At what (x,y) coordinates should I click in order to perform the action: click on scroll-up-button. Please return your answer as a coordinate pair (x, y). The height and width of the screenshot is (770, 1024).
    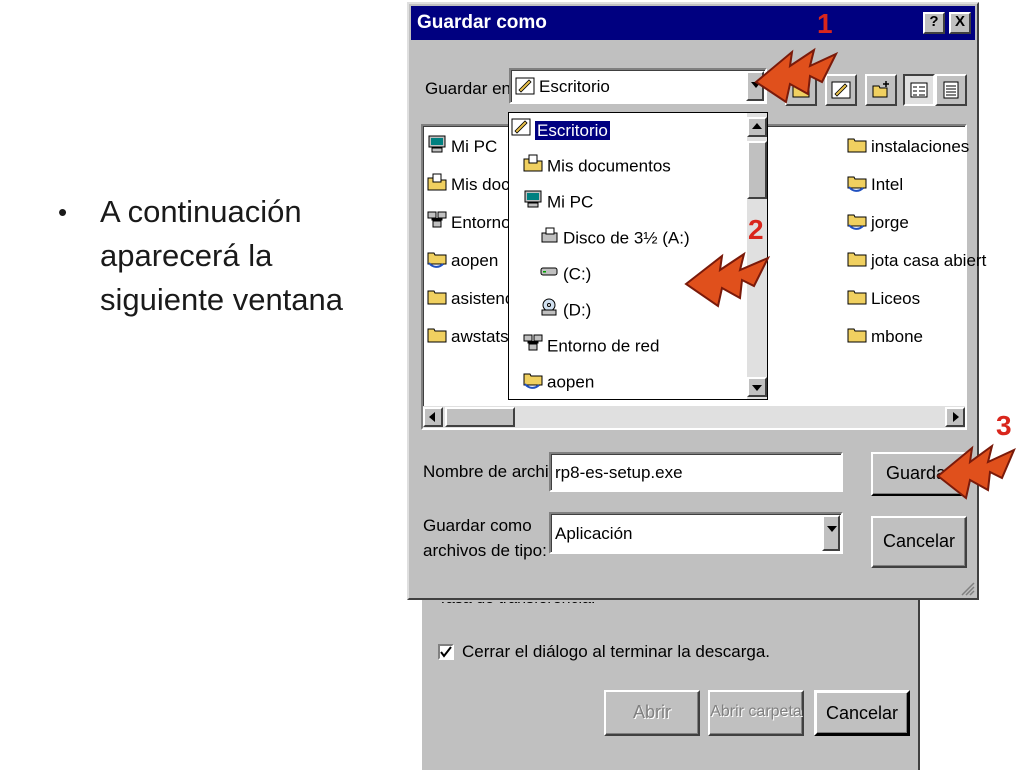
    Looking at the image, I should click on (757, 127).